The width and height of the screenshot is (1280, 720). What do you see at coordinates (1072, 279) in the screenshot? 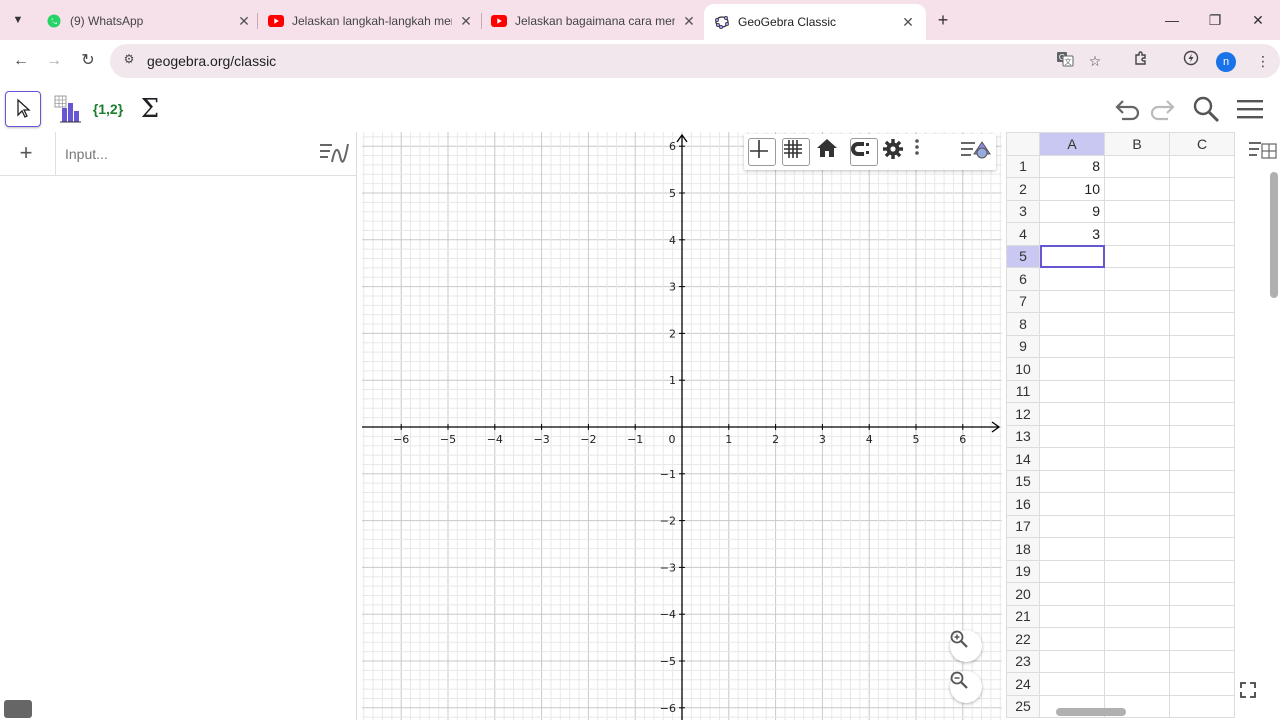
I see `cell-a6` at bounding box center [1072, 279].